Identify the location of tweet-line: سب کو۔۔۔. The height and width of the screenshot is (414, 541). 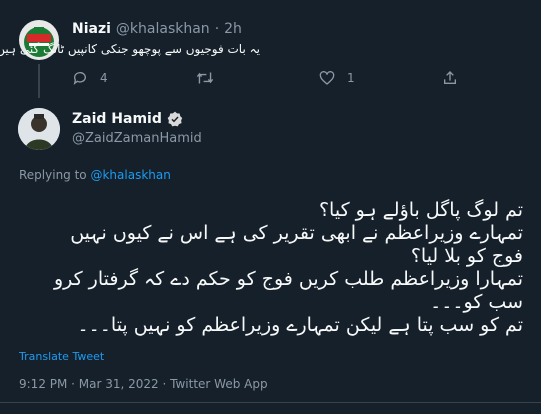
(476, 302).